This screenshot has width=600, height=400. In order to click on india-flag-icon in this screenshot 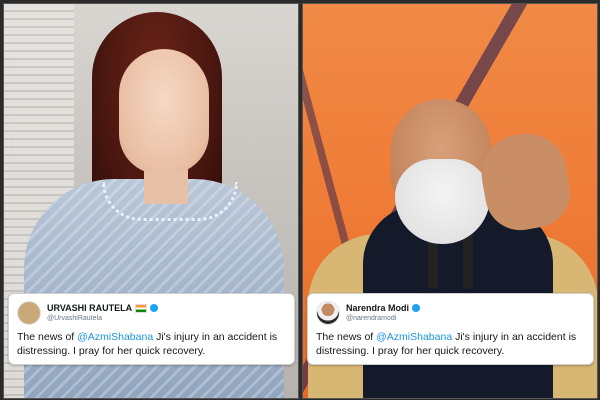, I will do `click(141, 308)`.